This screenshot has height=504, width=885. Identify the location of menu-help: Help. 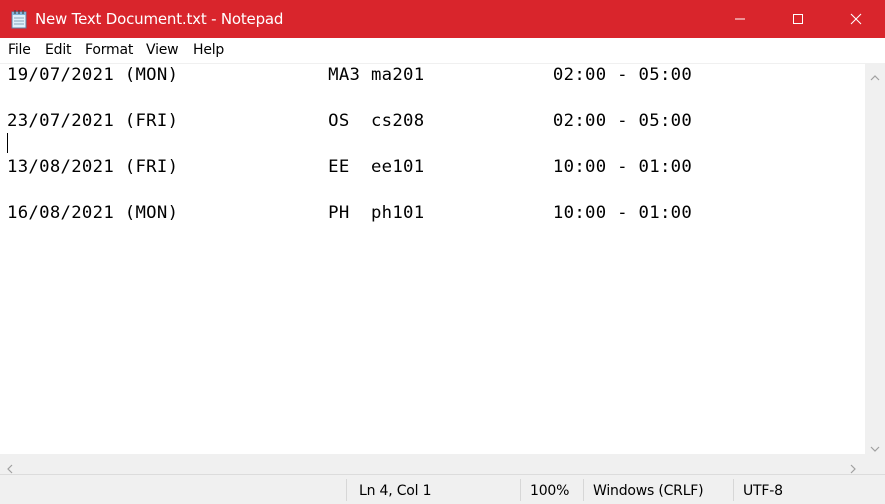
(208, 50).